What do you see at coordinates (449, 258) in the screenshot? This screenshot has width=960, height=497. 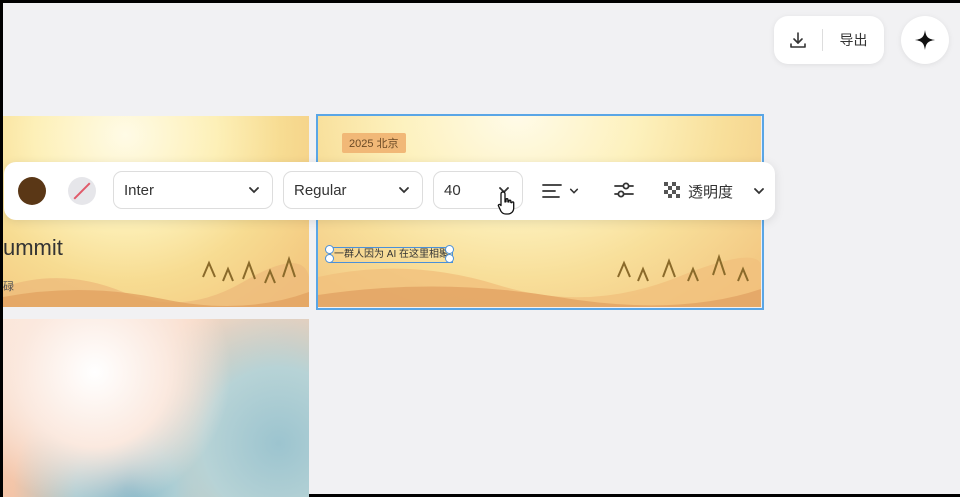 I see `resize-handle-bottom-right` at bounding box center [449, 258].